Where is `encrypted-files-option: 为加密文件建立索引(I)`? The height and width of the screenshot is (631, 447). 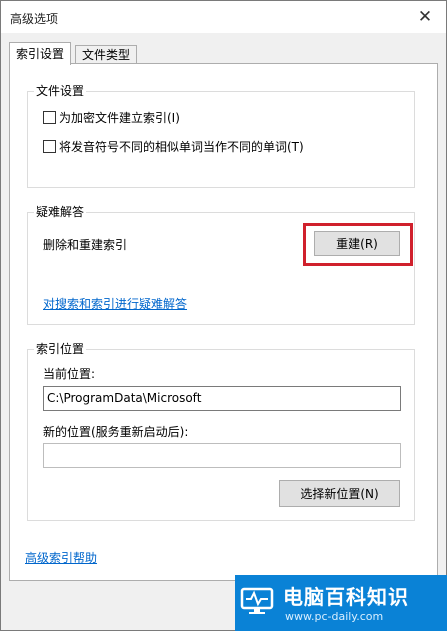 encrypted-files-option: 为加密文件建立索引(I) is located at coordinates (111, 118).